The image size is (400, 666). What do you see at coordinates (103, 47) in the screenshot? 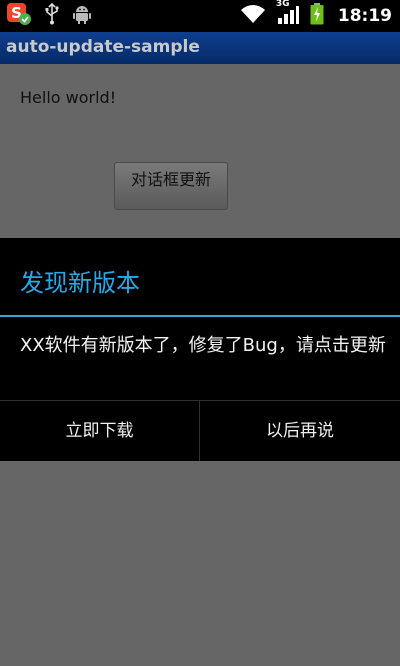
I see `app-title: auto-update-sample` at bounding box center [103, 47].